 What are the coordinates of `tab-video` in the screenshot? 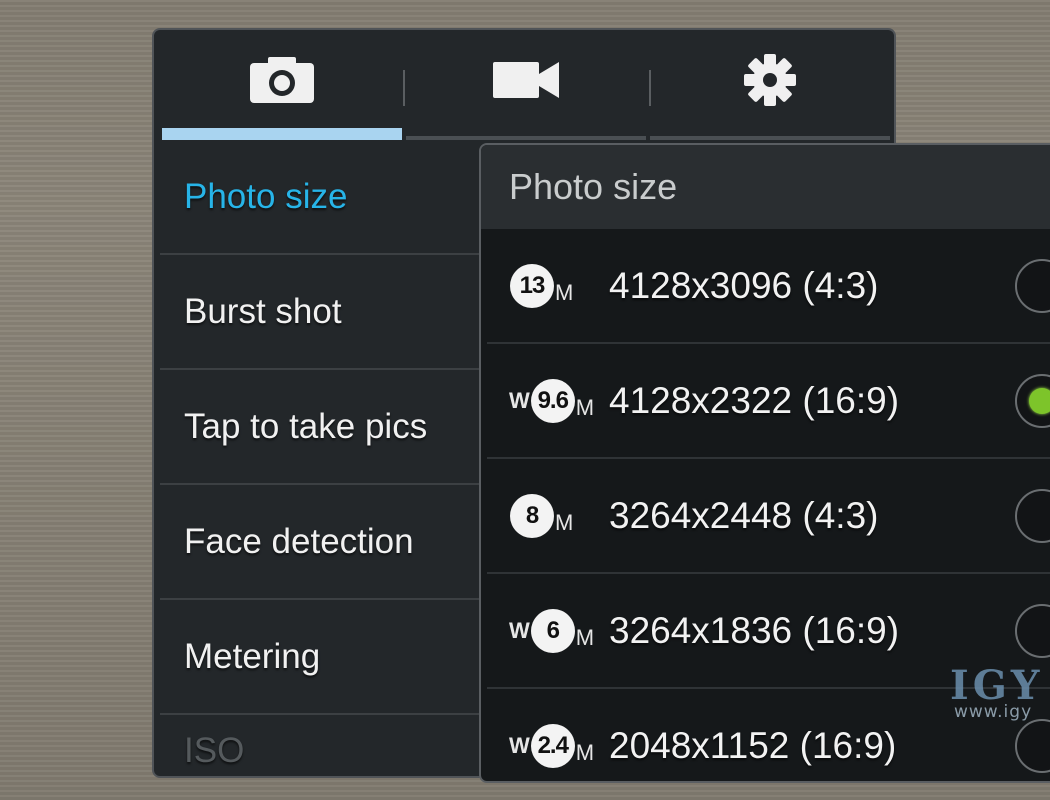 It's located at (526, 85).